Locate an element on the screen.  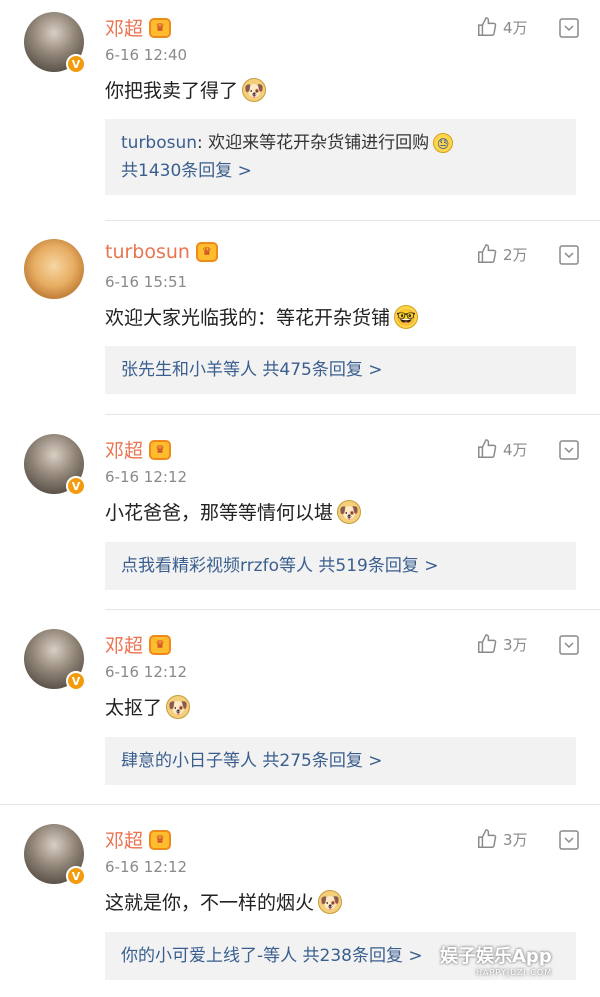
watermark-logo: 娱子娱乐App HAPPYJUZI.COM is located at coordinates (496, 959).